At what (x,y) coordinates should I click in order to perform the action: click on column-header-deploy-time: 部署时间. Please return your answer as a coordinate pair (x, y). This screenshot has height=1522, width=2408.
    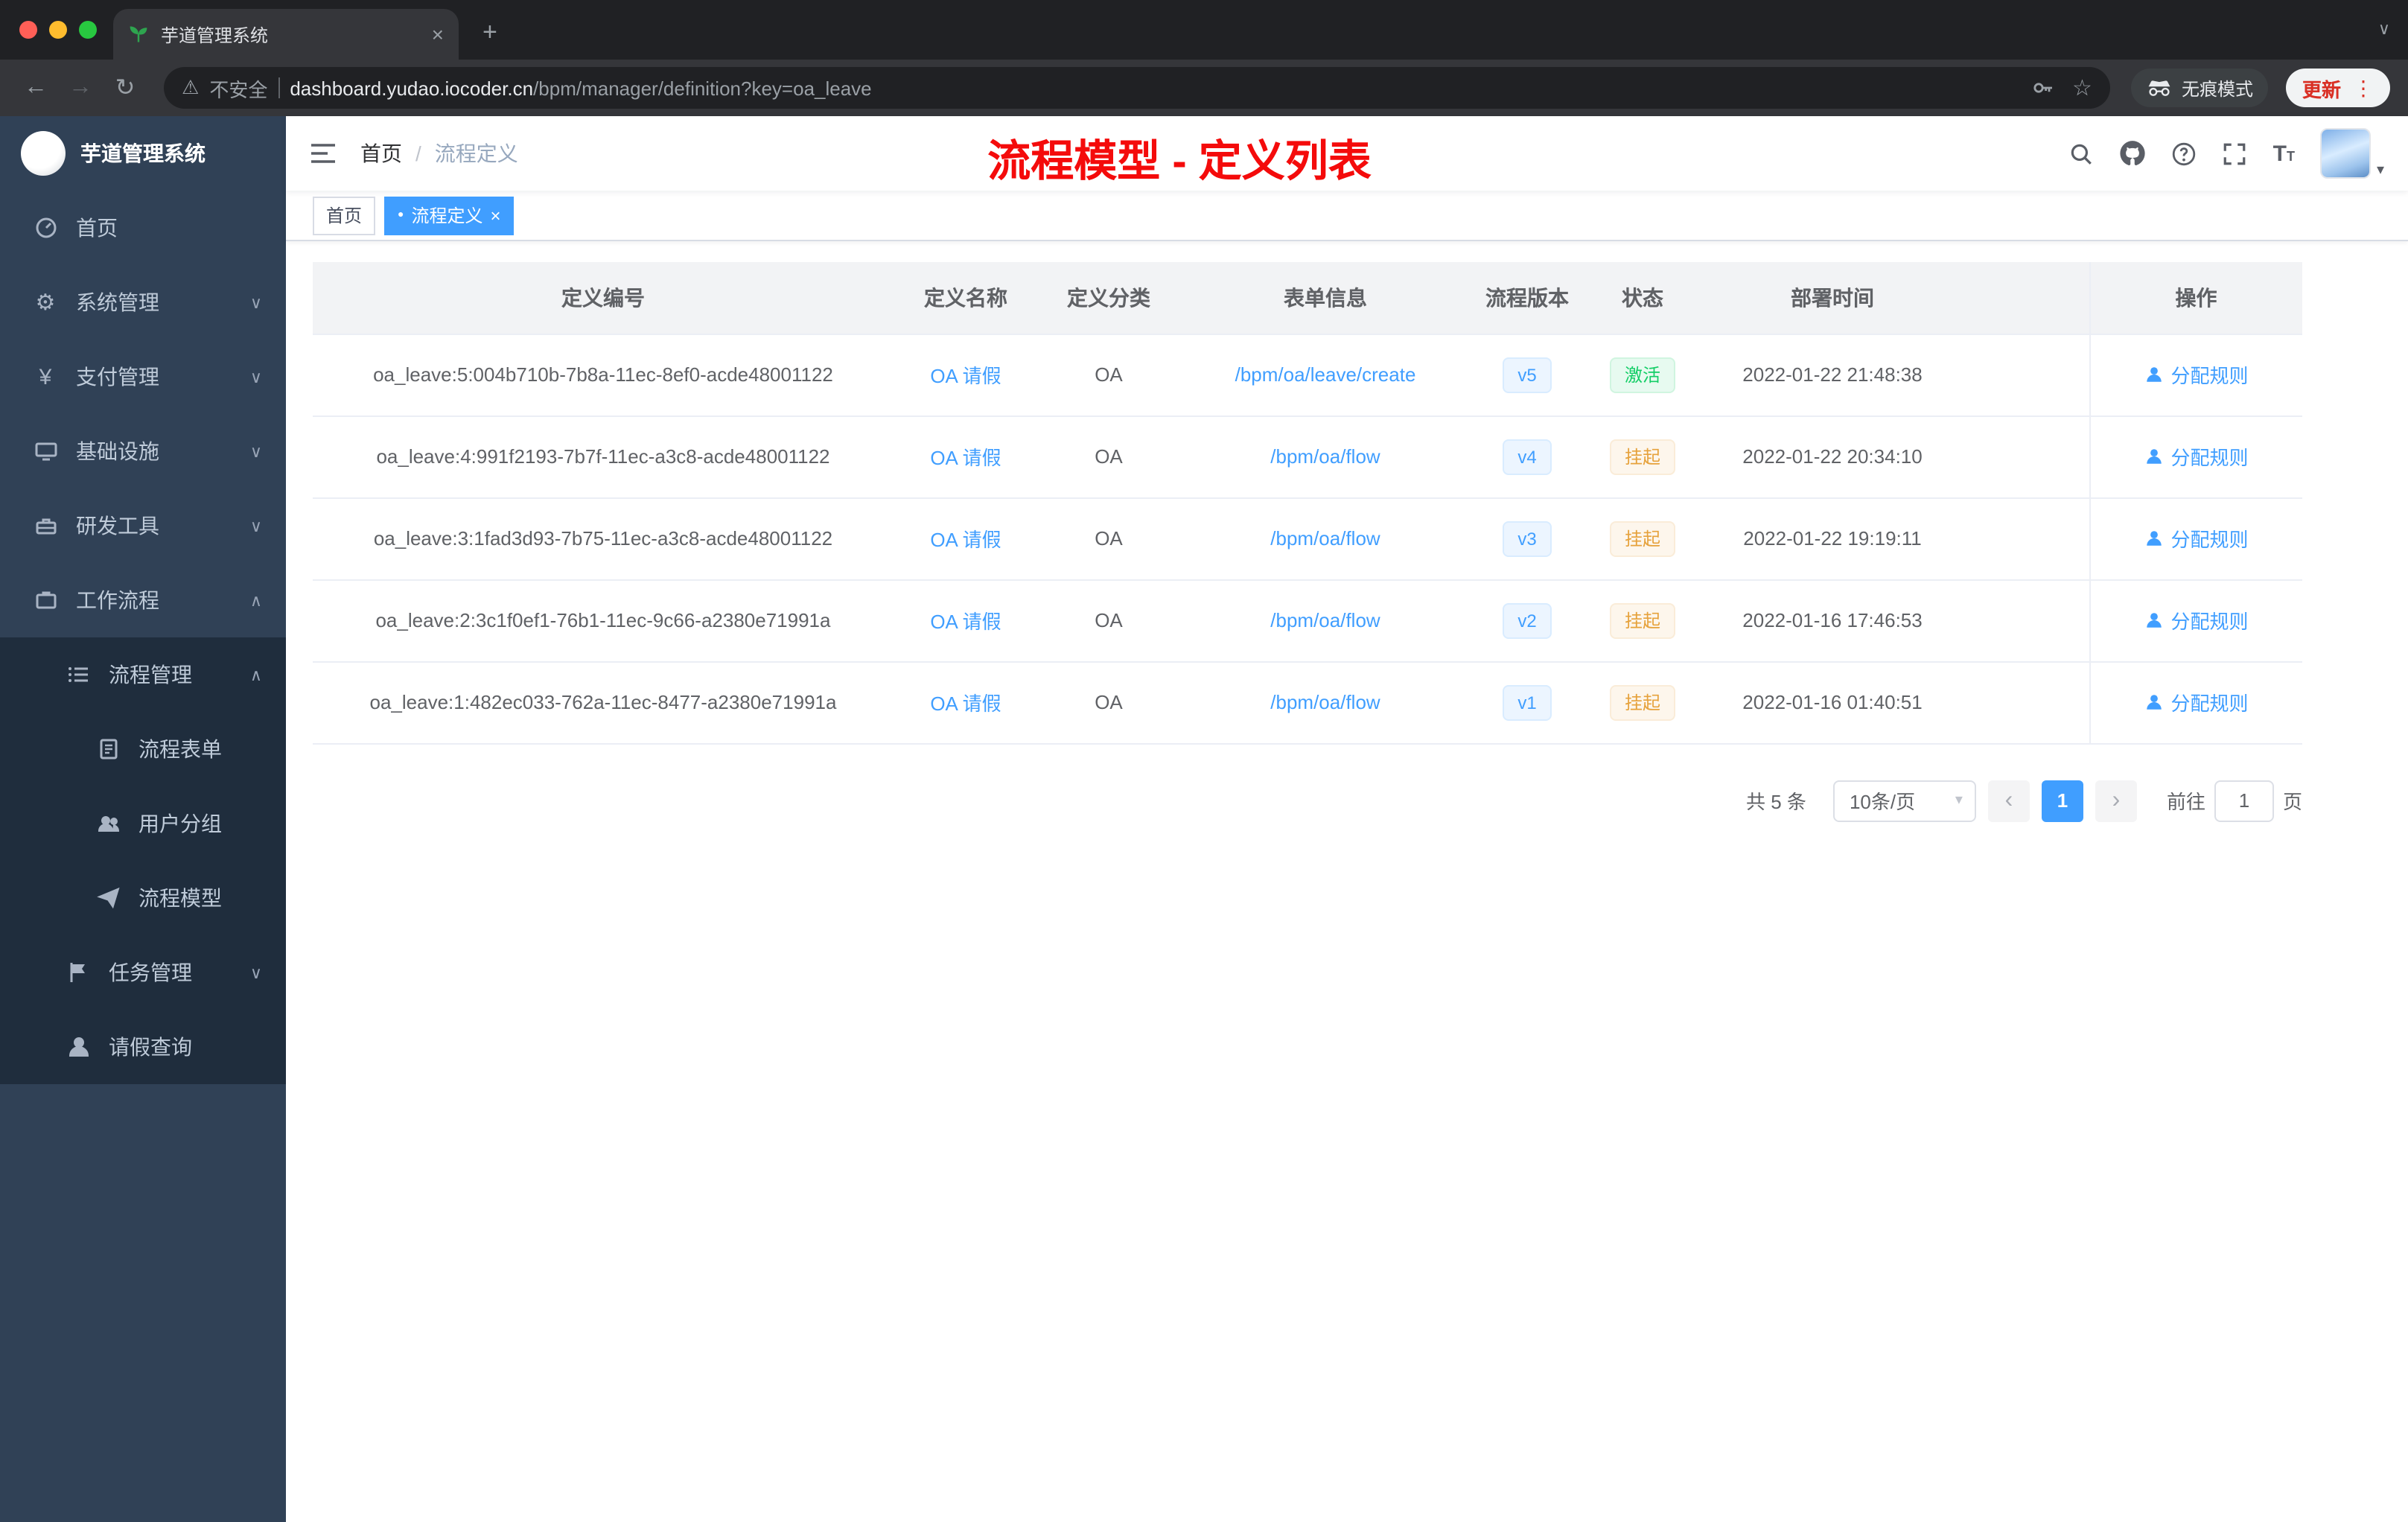
    Looking at the image, I should click on (1832, 298).